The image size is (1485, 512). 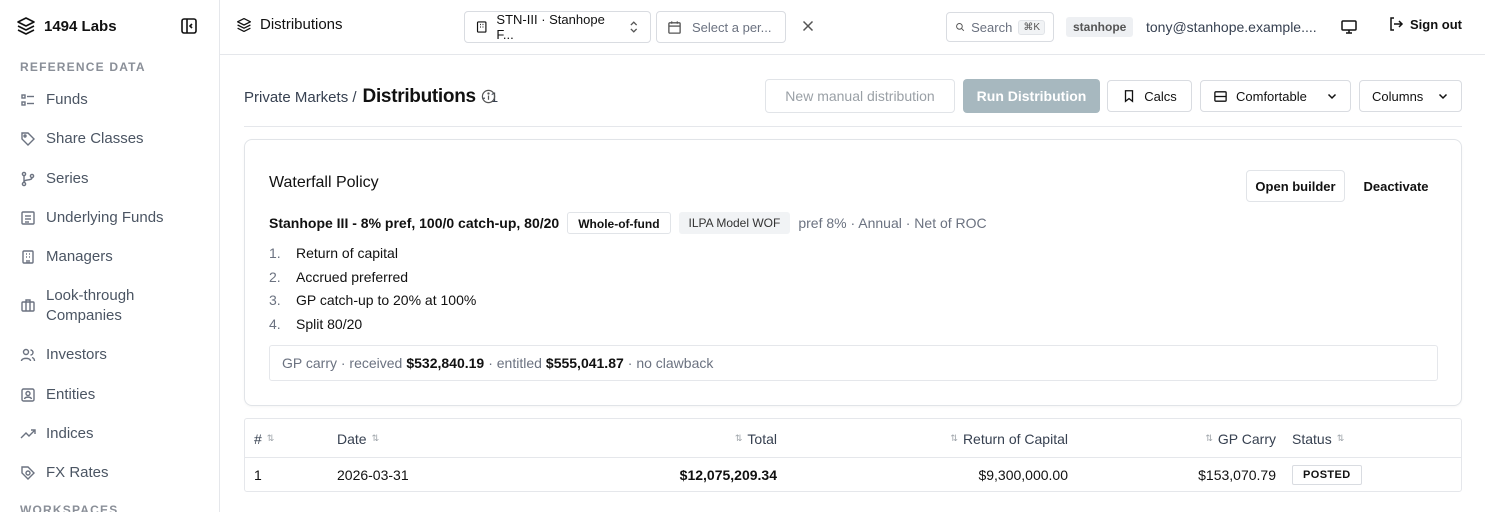 What do you see at coordinates (76, 354) in the screenshot?
I see `sidebar-item-label: Investors` at bounding box center [76, 354].